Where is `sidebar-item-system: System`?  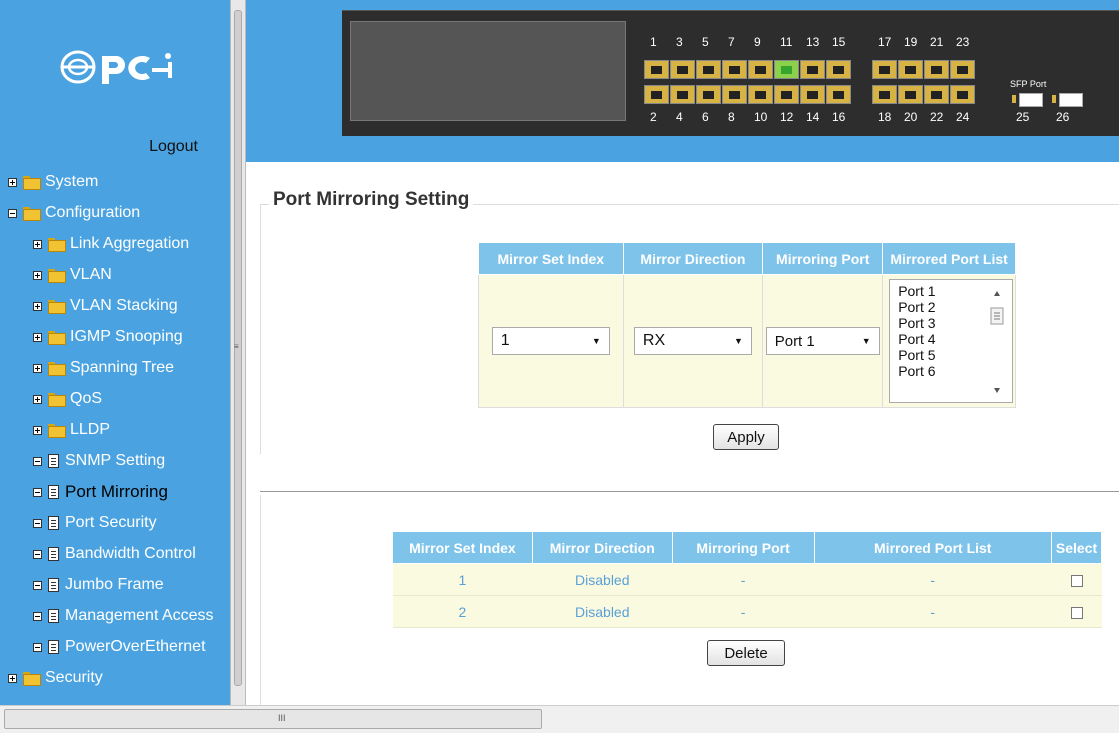 sidebar-item-system: System is located at coordinates (53, 182).